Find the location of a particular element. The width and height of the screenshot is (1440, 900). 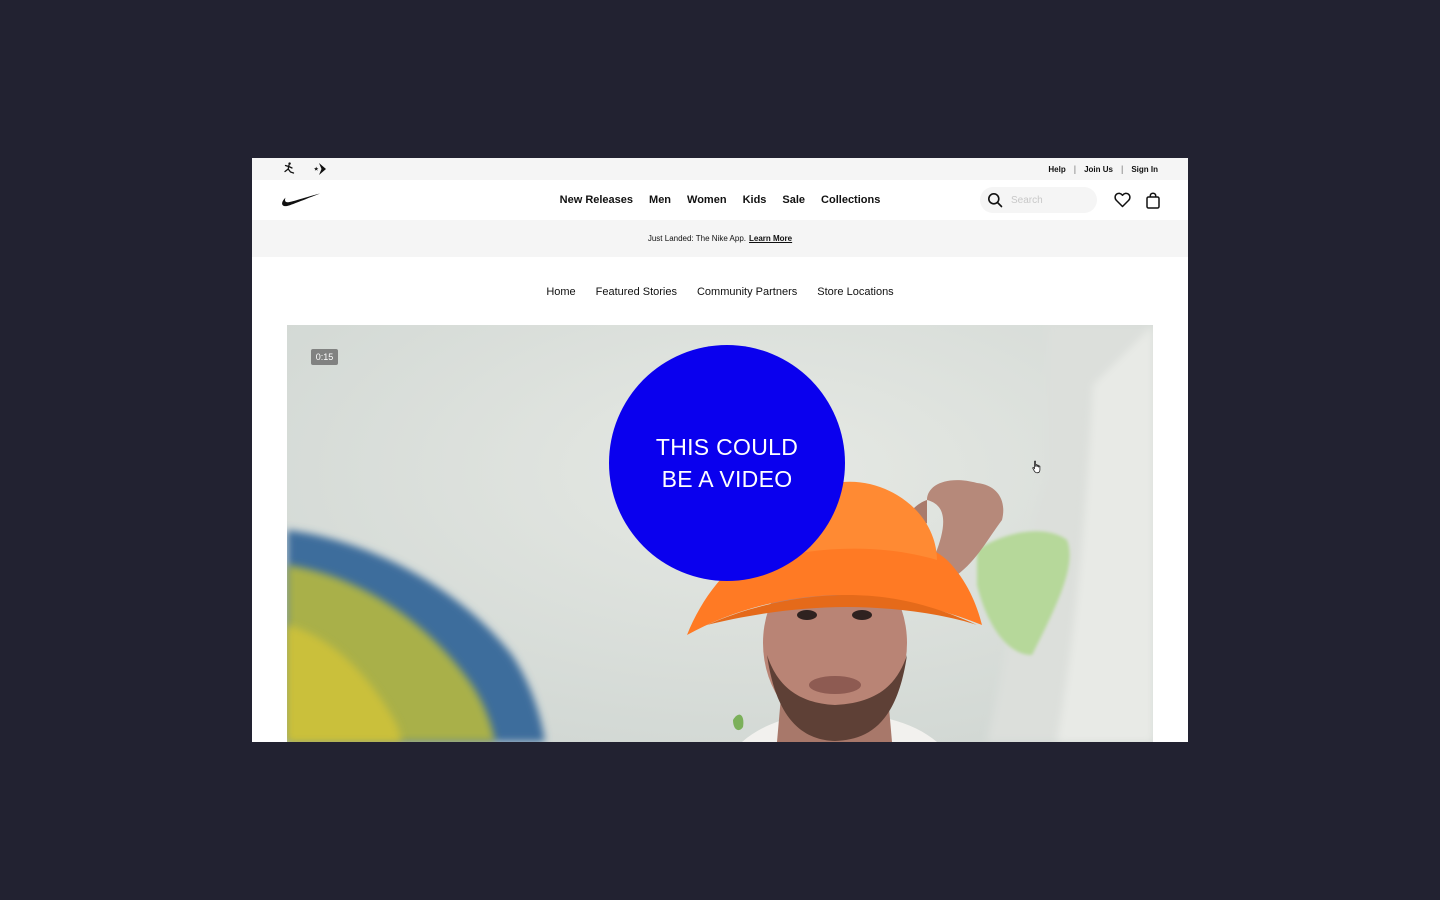

hand-cursor-icon is located at coordinates (1037, 467).